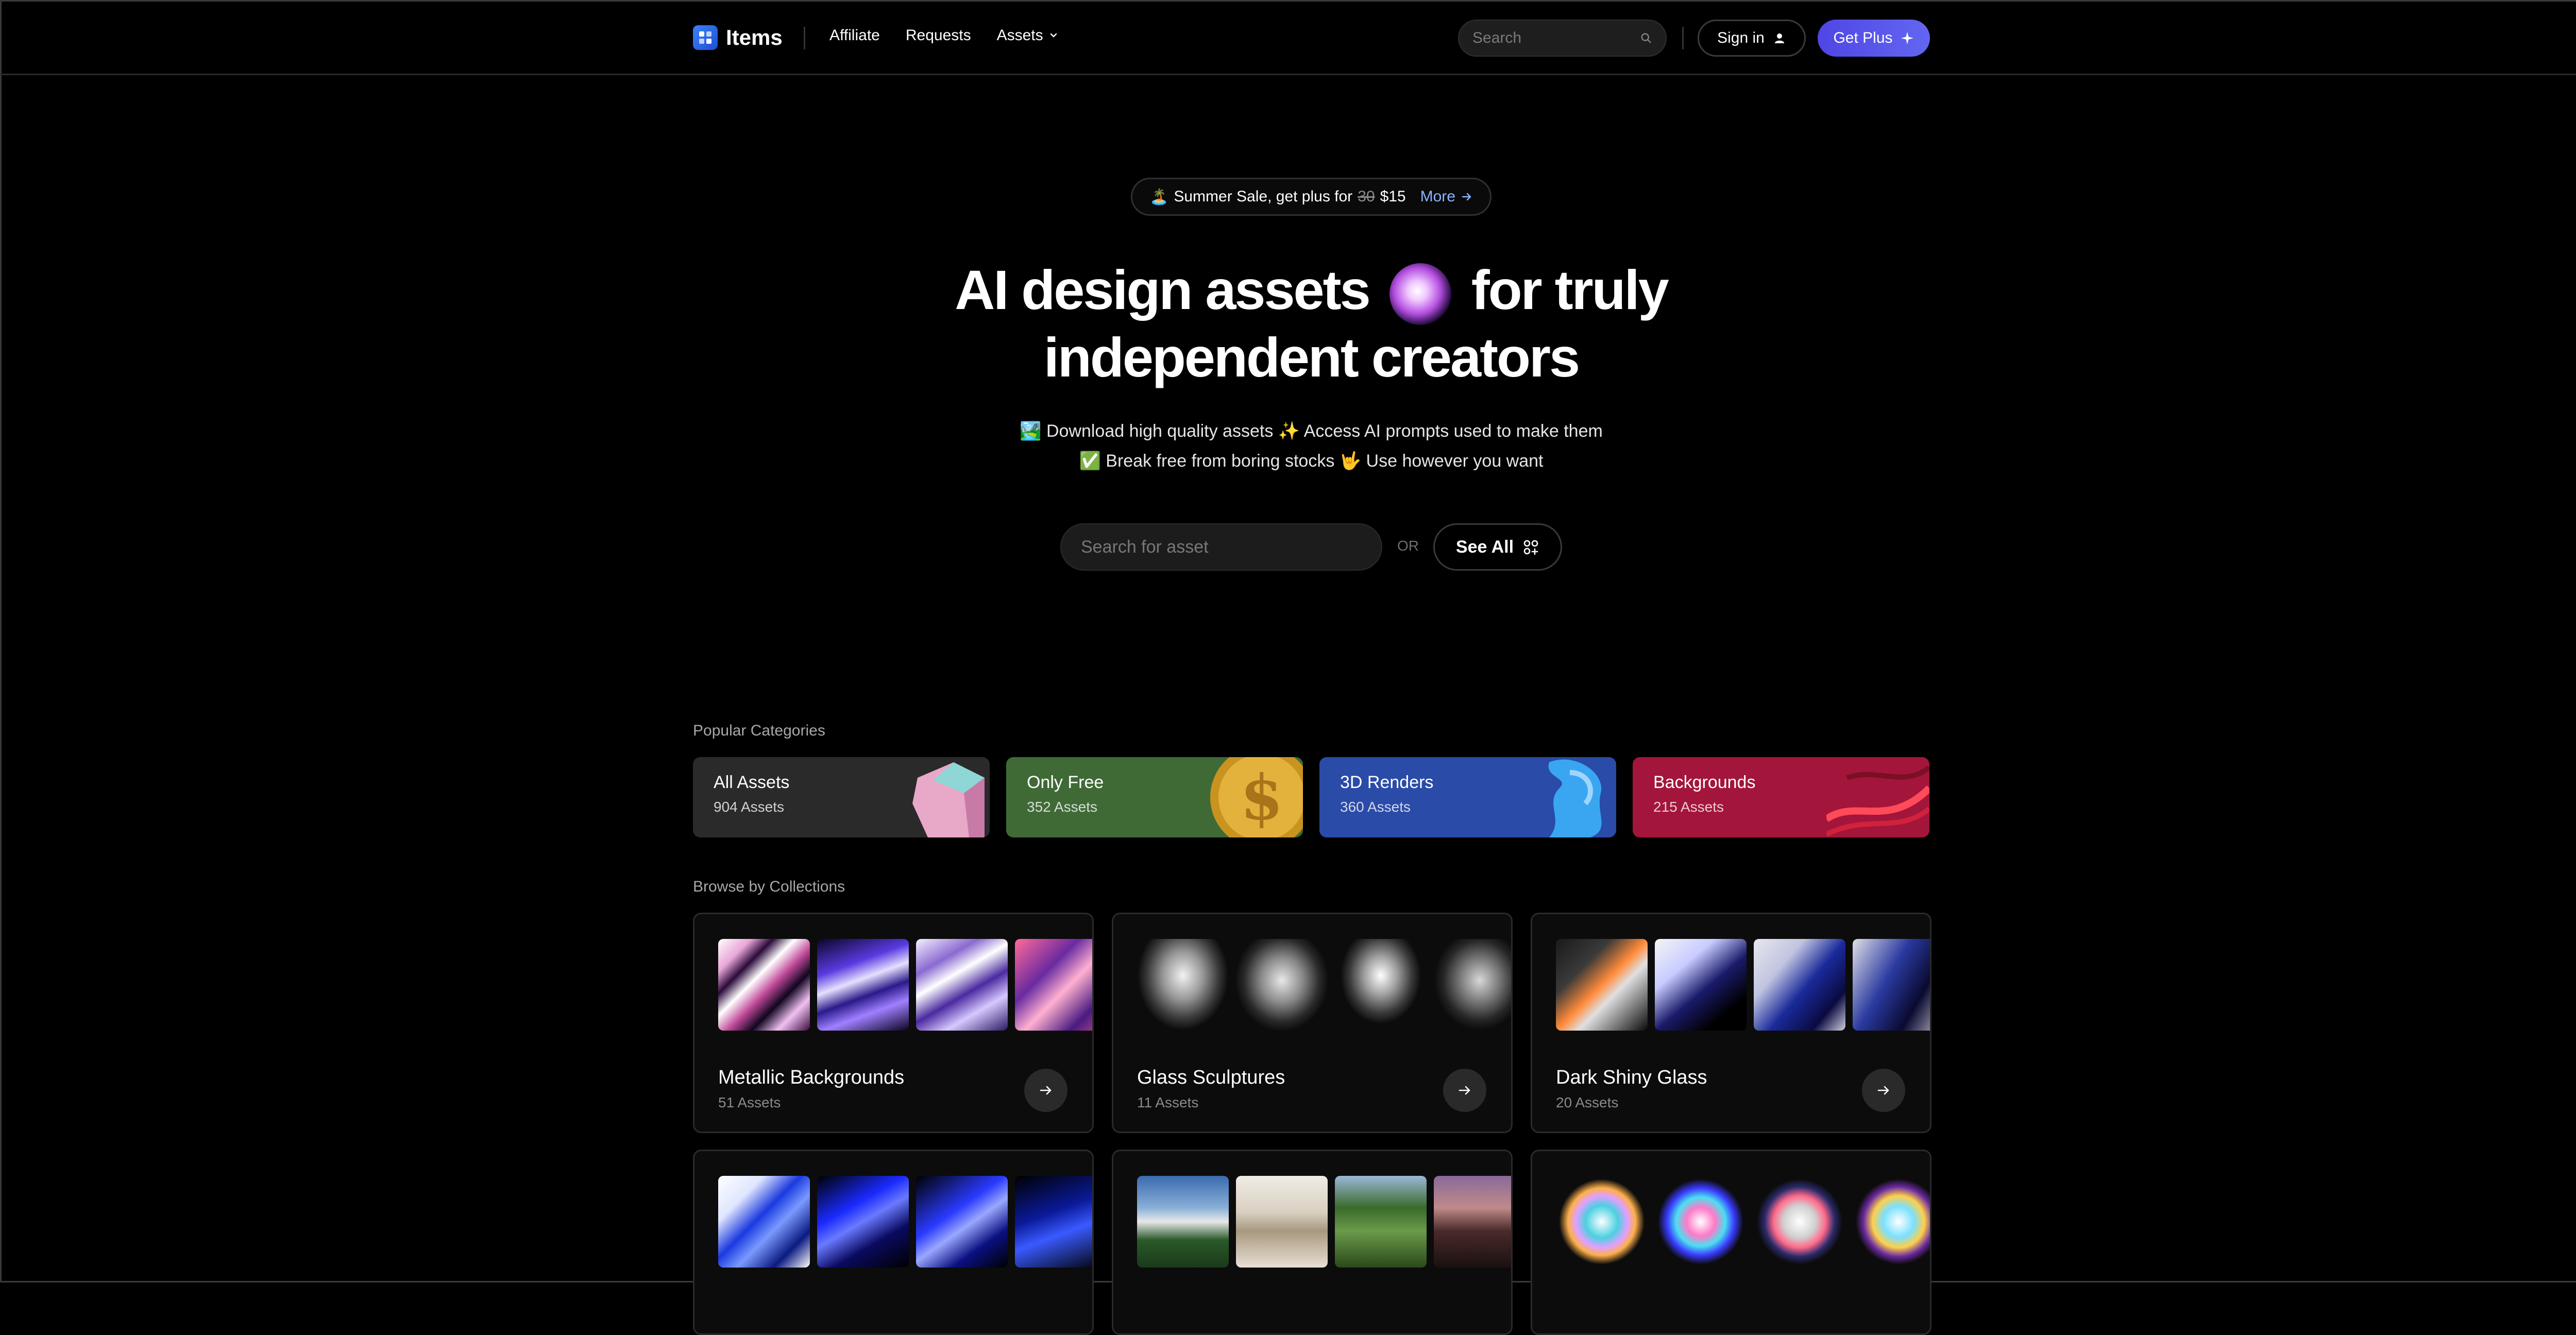  I want to click on category-card-3d-renders: 3D Renders 360 Assets, so click(1467, 797).